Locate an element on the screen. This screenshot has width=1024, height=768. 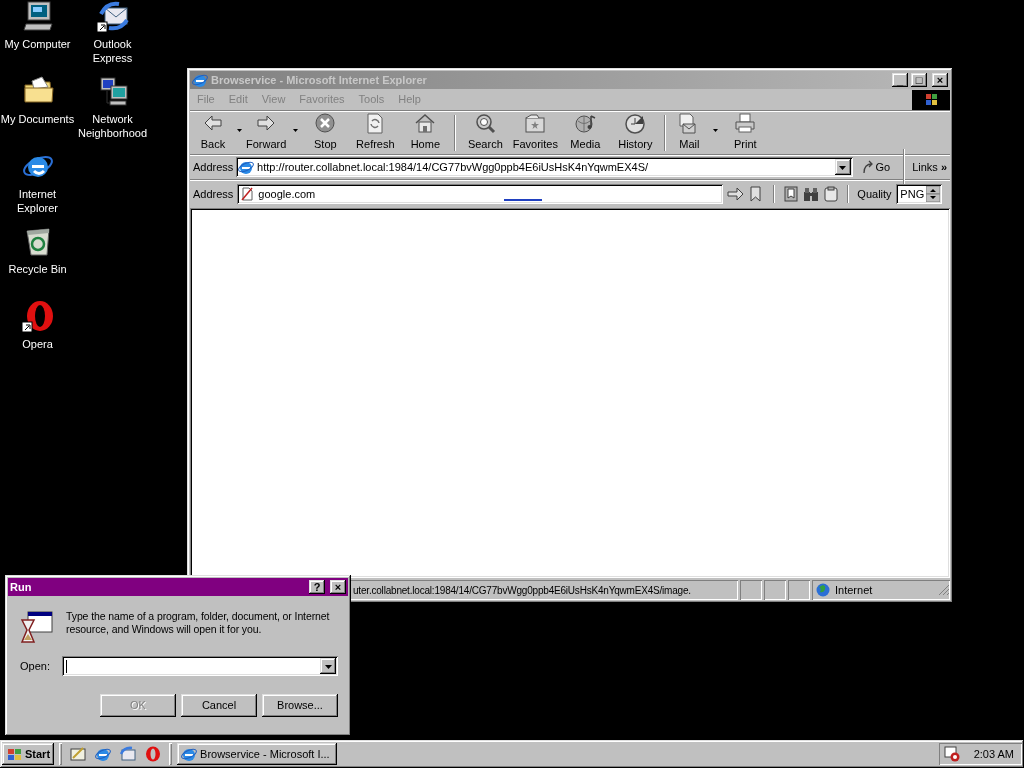
instruction-text: Type the name of a program, folder, document, or Internet resource, and Windows will open it for you. is located at coordinates (198, 623).